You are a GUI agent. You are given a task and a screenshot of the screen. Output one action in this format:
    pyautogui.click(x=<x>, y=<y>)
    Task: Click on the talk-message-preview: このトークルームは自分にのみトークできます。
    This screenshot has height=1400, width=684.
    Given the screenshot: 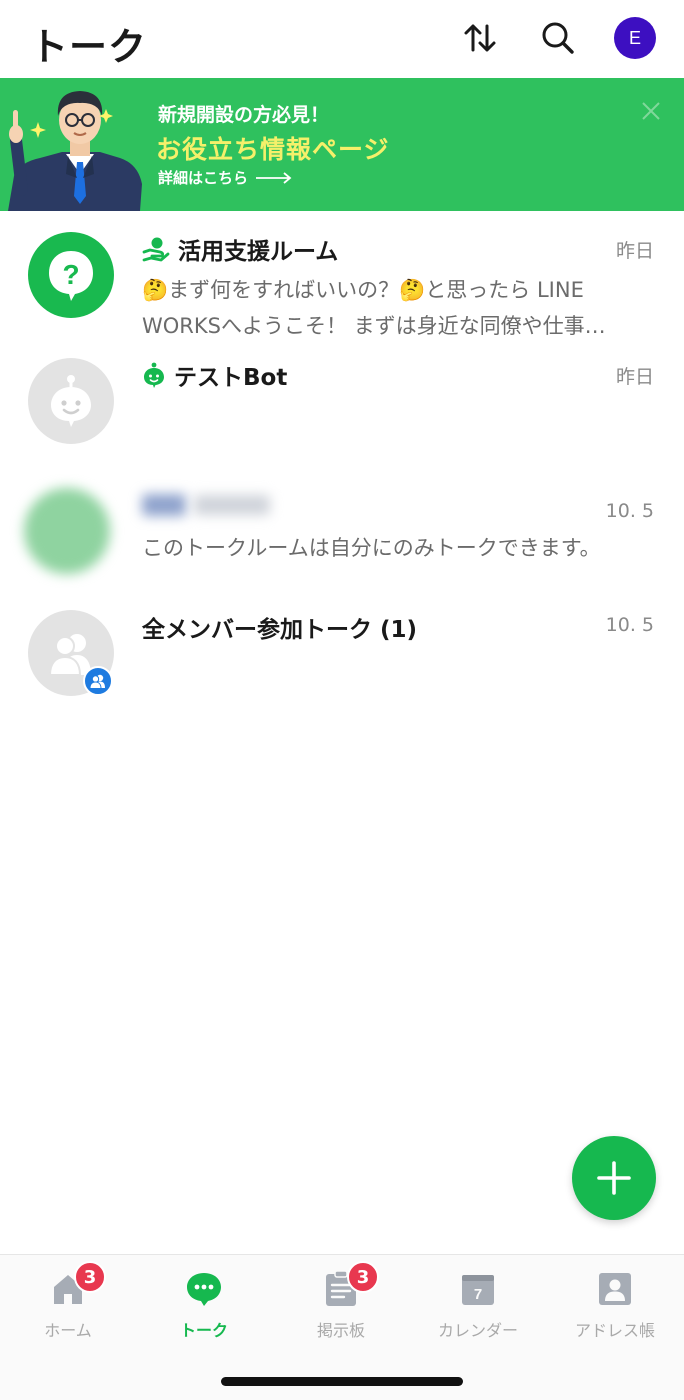 What is the action you would take?
    pyautogui.click(x=371, y=548)
    